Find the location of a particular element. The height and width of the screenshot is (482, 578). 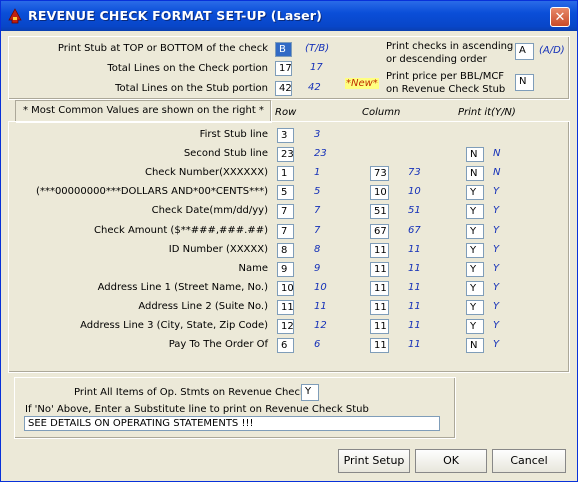

field-label: Address Line 2 (Suite No.) is located at coordinates (203, 306).